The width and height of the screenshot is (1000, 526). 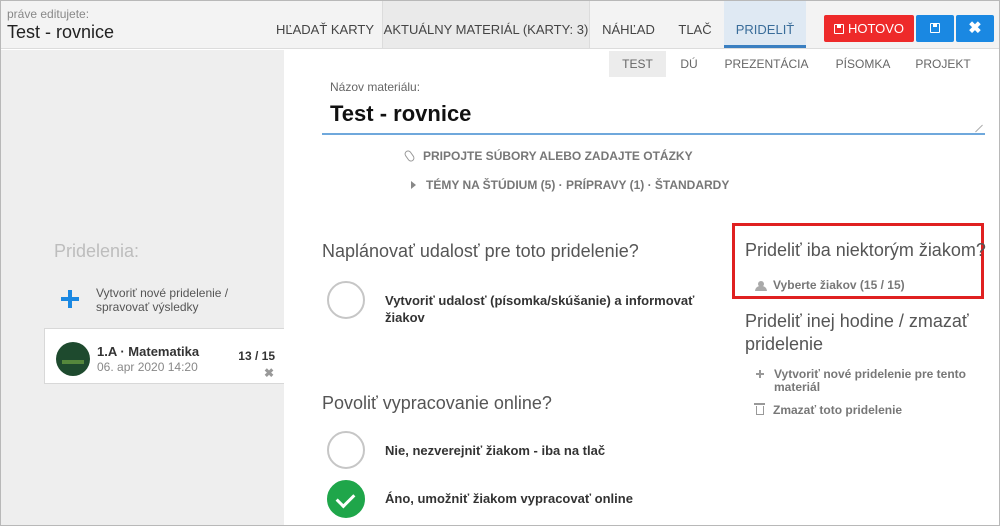 I want to click on editing-label: práve editujete:, so click(x=48, y=14).